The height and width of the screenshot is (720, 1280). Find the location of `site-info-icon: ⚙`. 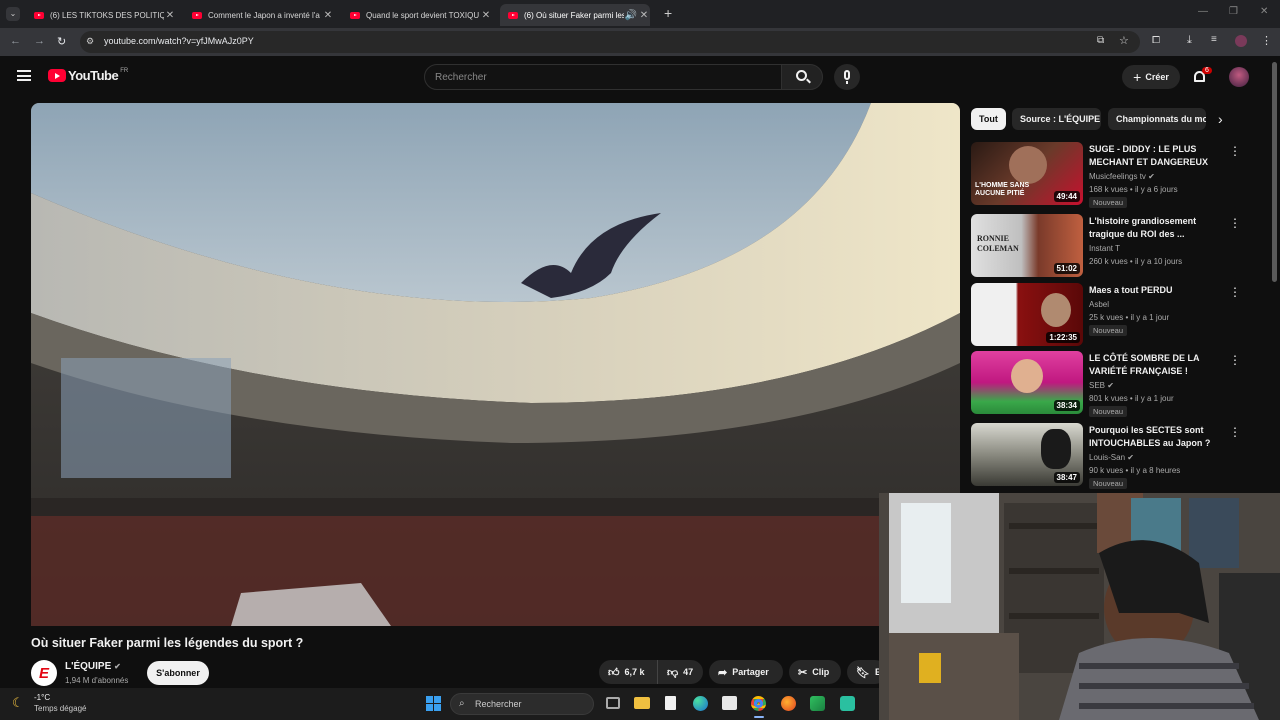

site-info-icon: ⚙ is located at coordinates (90, 41).